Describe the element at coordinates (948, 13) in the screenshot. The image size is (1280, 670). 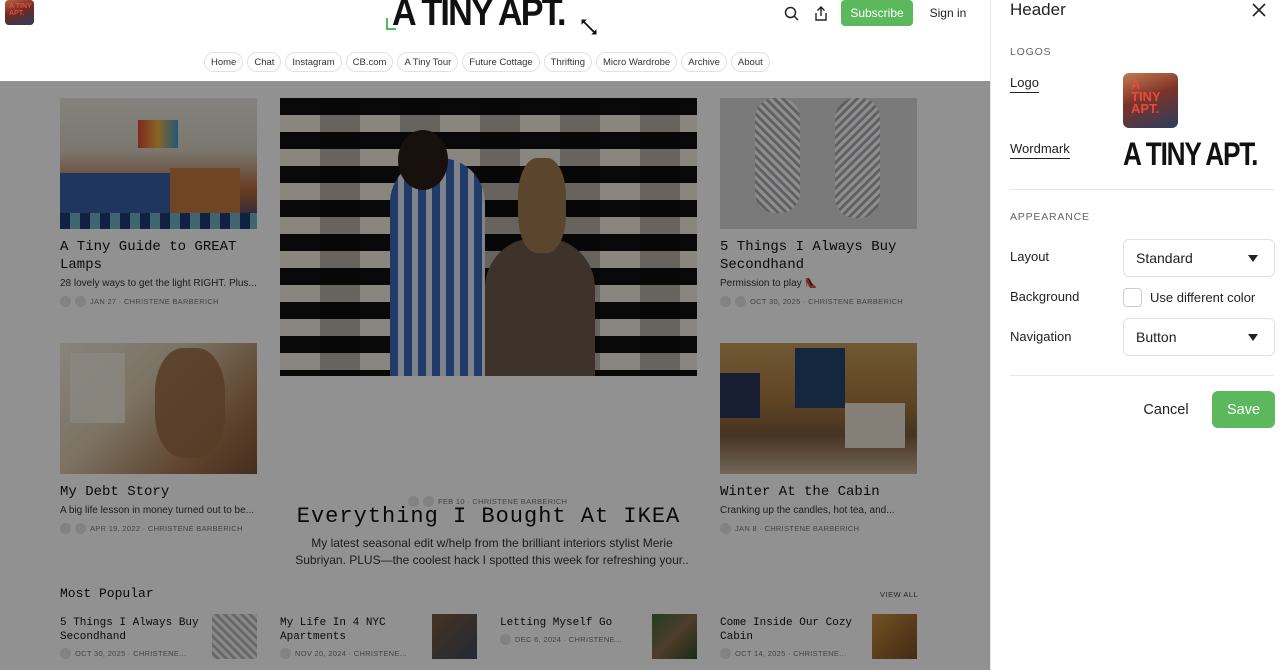
I see `signin-link: Sign in` at that location.